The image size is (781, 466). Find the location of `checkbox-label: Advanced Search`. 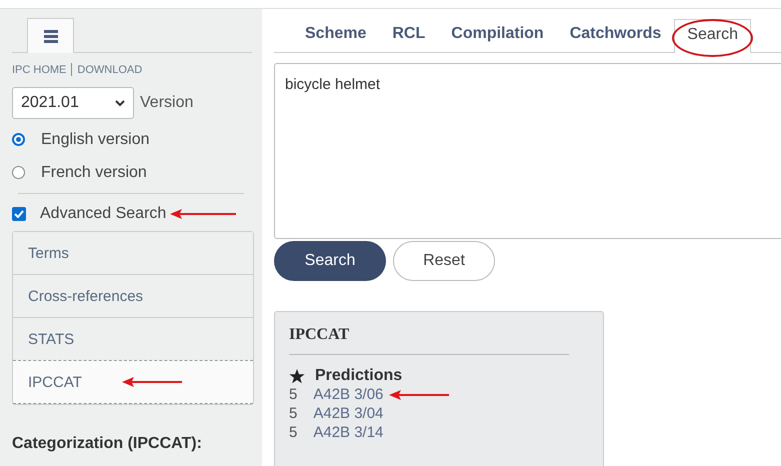

checkbox-label: Advanced Search is located at coordinates (103, 214).